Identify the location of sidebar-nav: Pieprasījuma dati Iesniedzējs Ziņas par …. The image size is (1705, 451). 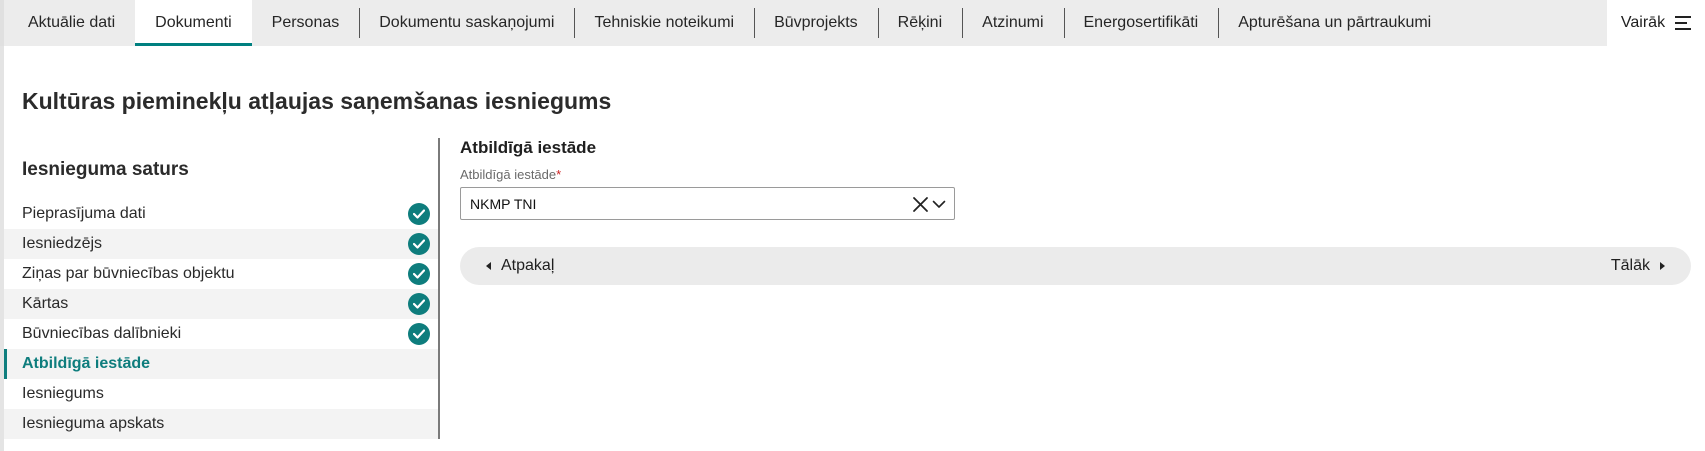
(221, 319).